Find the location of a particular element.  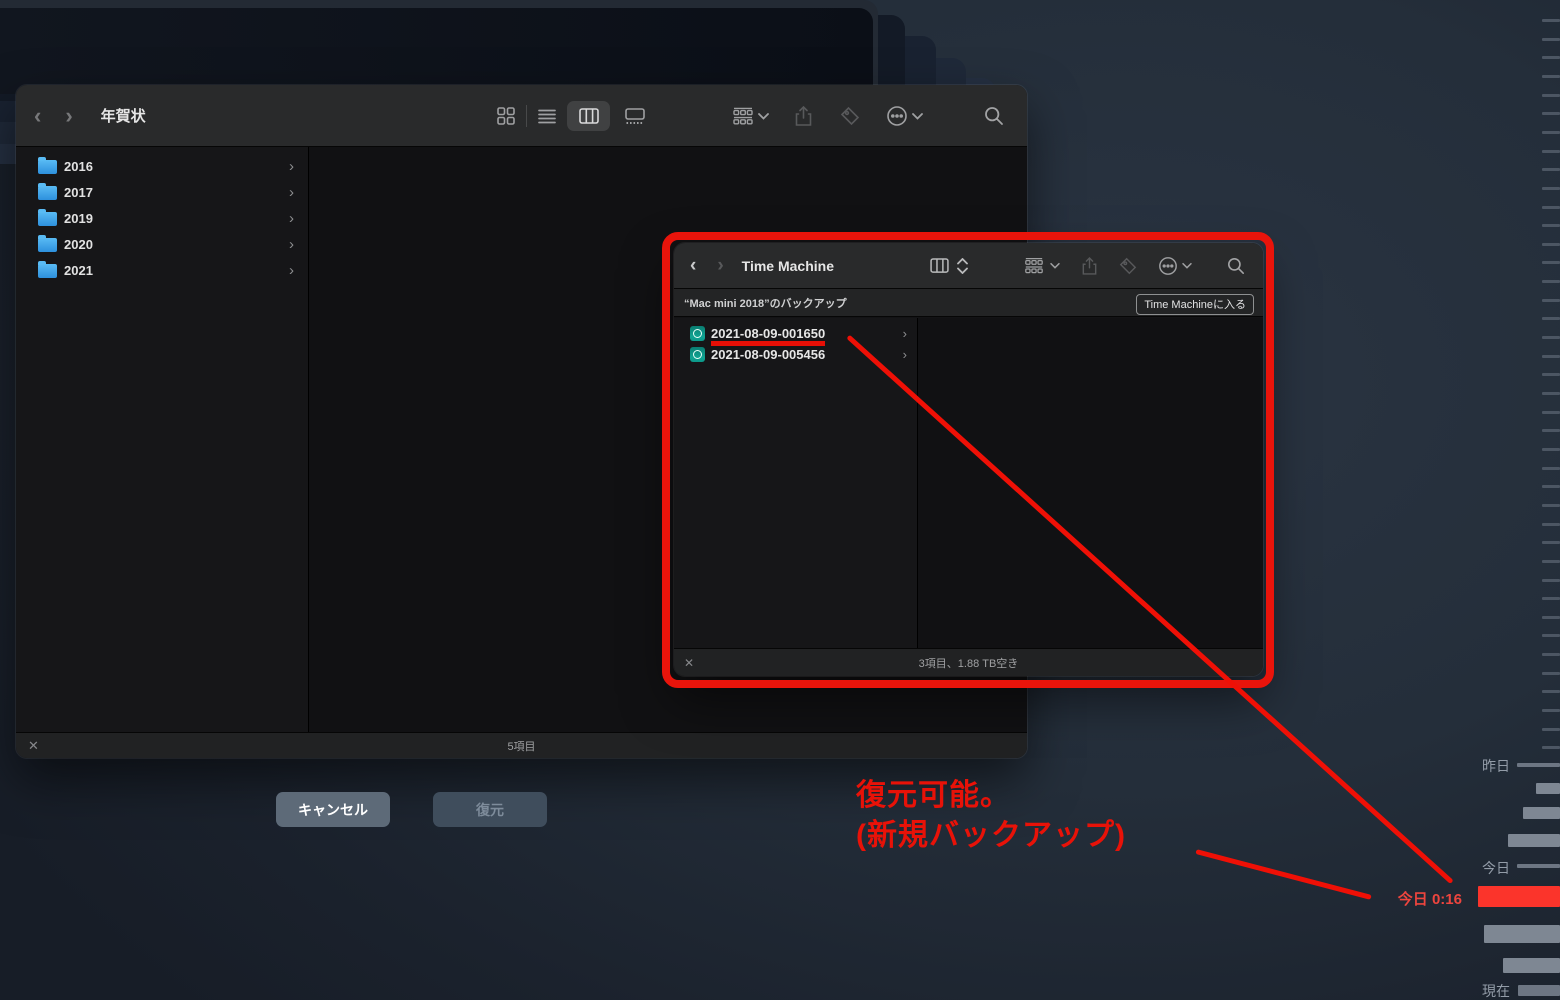

tm-content: 2021-08-09-001650 › 2021-08-09-005456 › is located at coordinates (968, 483).